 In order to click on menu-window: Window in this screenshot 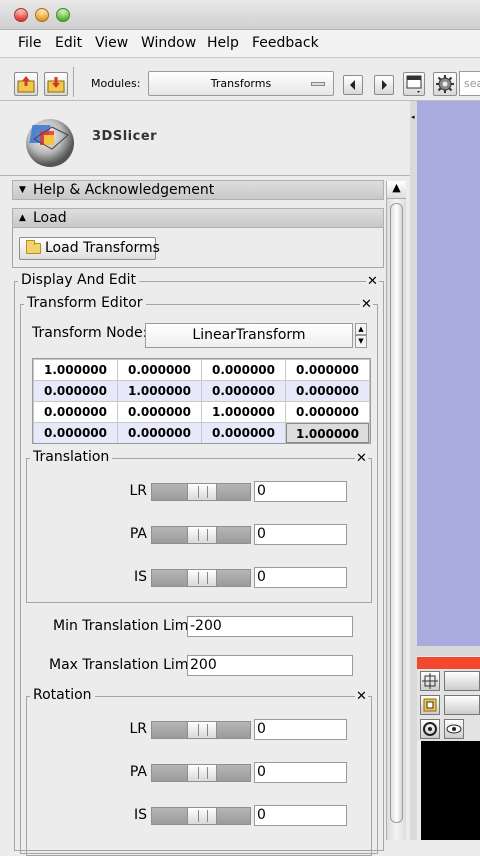, I will do `click(168, 43)`.